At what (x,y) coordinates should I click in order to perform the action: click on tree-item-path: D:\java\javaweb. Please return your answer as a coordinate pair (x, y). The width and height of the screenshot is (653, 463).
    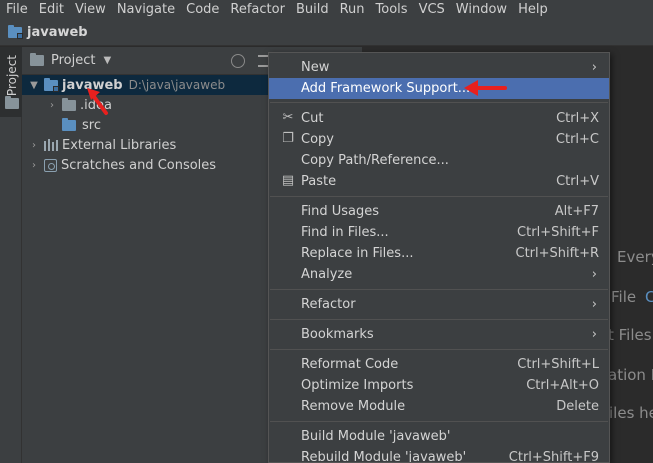
    Looking at the image, I should click on (177, 85).